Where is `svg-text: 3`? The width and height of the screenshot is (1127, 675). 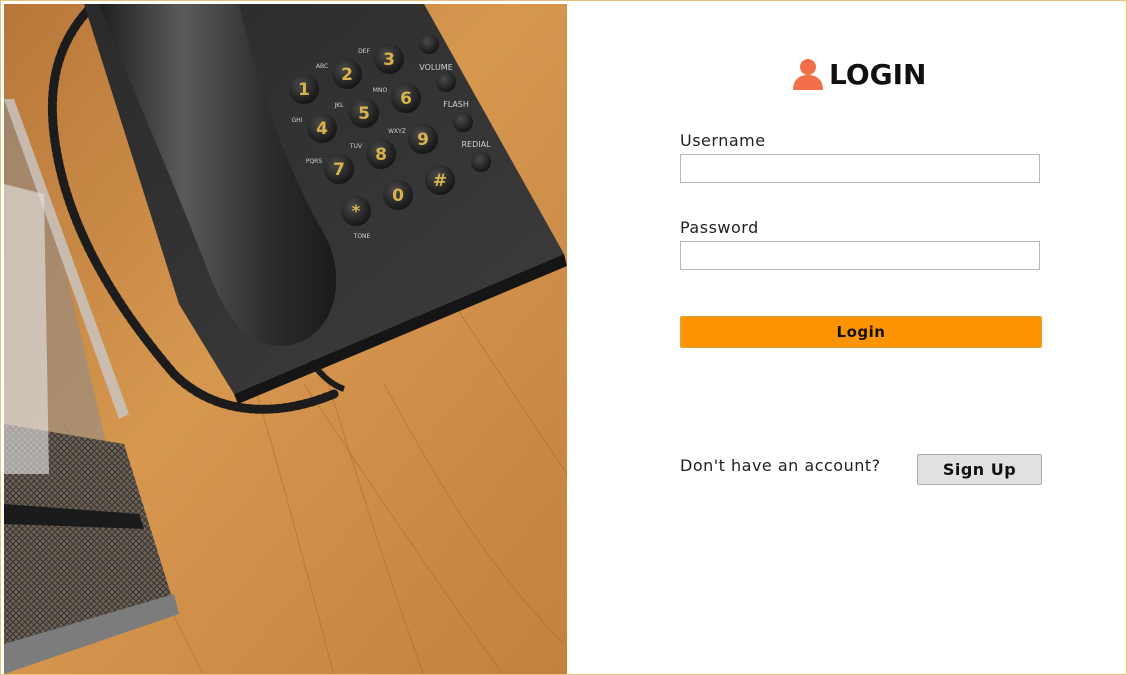
svg-text: 3 is located at coordinates (389, 60).